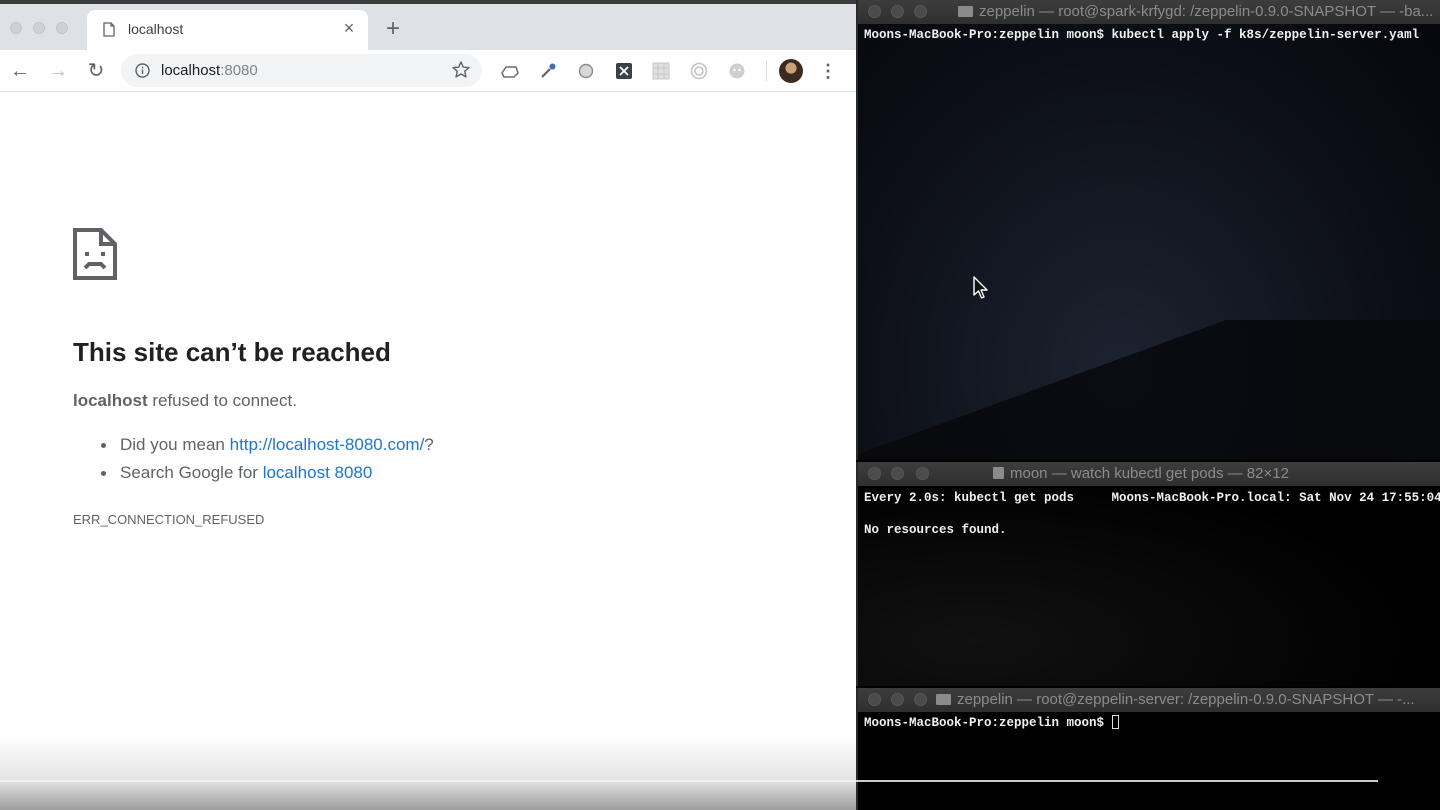 The height and width of the screenshot is (810, 1440). What do you see at coordinates (227, 30) in the screenshot?
I see `tab-localhost: localhost ×` at bounding box center [227, 30].